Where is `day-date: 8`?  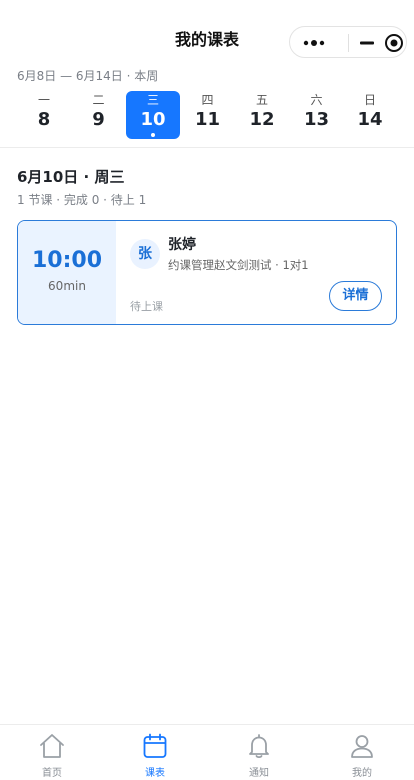
day-date: 8 is located at coordinates (44, 119).